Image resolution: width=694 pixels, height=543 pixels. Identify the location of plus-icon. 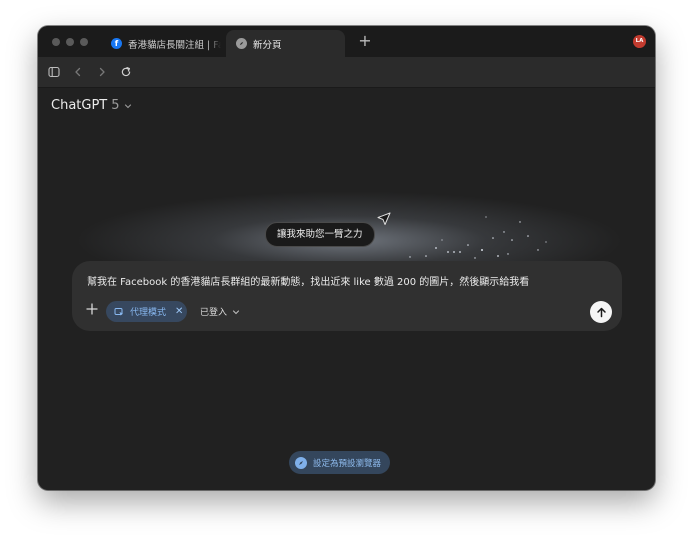
(92, 308).